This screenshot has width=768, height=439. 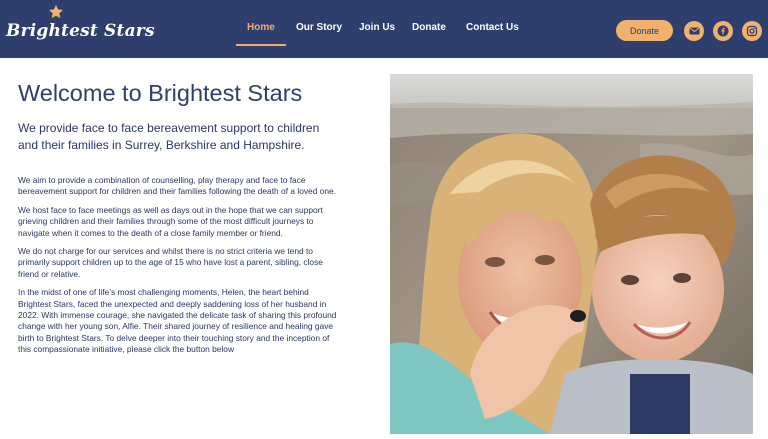 I want to click on nav-contact-us: Contact Us, so click(x=492, y=27).